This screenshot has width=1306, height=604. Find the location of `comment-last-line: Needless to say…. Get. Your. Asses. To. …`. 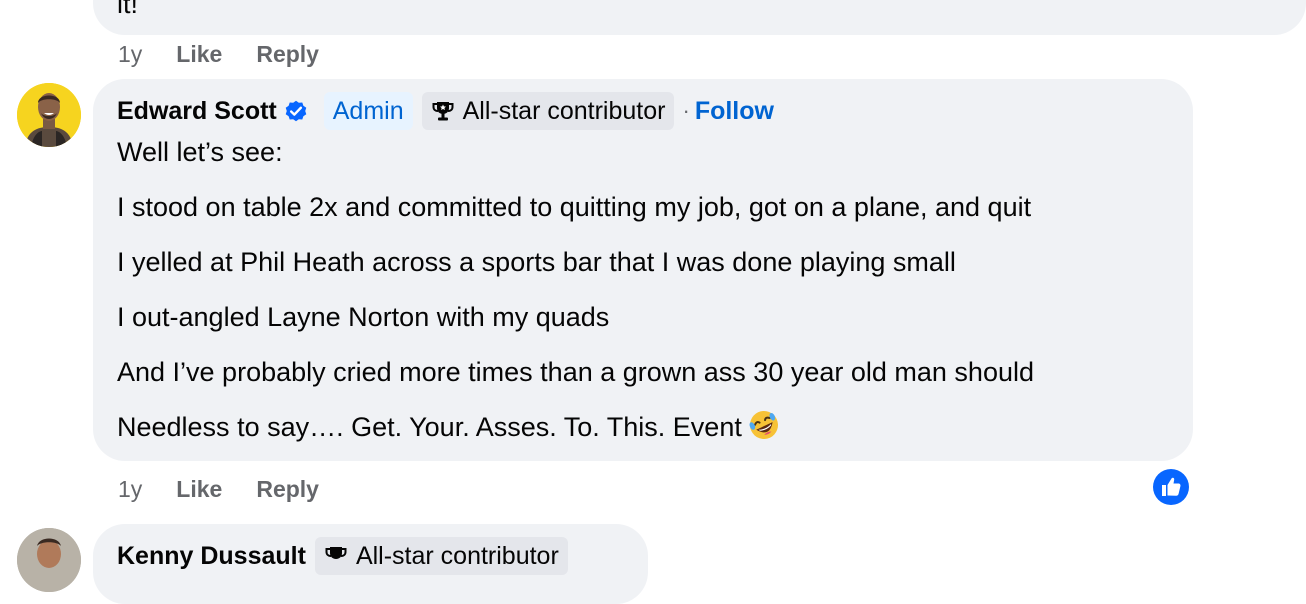

comment-last-line: Needless to say…. Get. Your. Asses. To. … is located at coordinates (575, 427).